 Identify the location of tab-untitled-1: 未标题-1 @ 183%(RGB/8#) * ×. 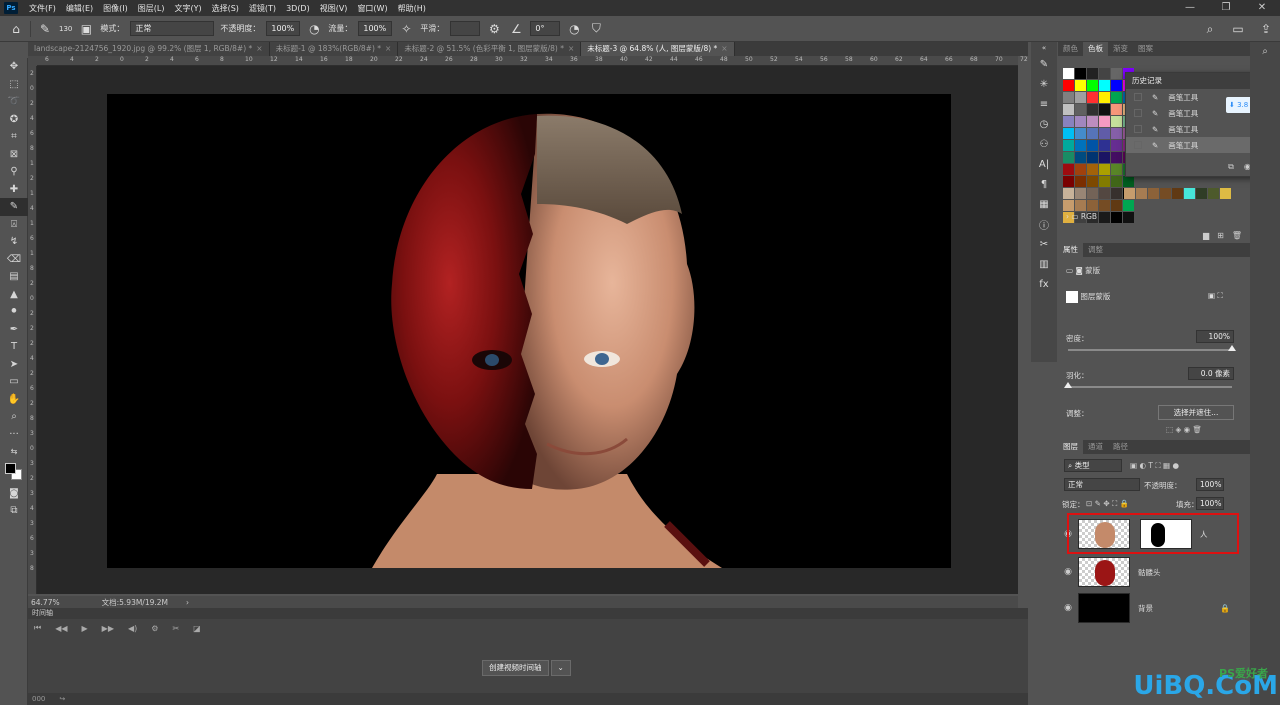
(334, 49).